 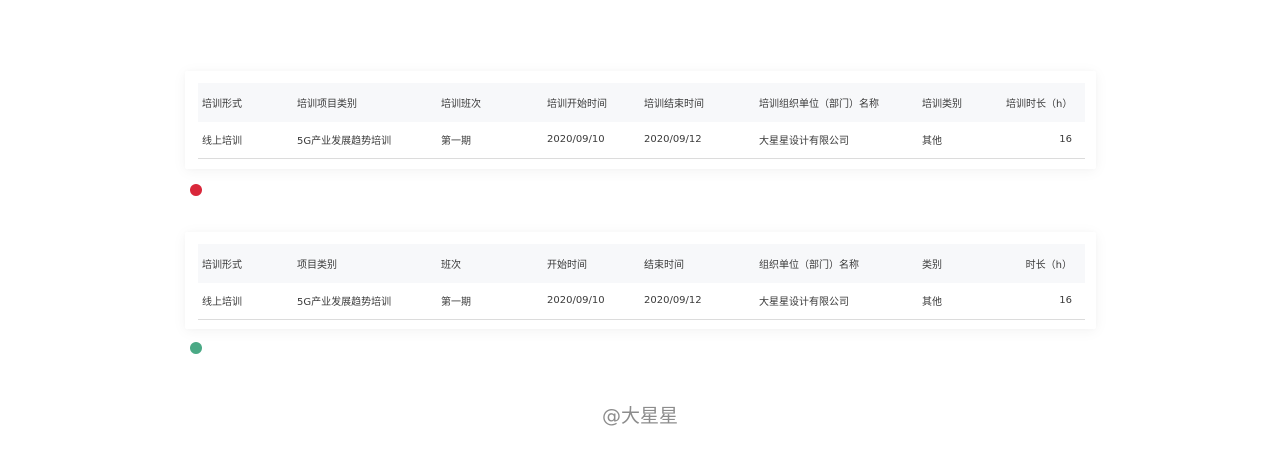 What do you see at coordinates (577, 104) in the screenshot?
I see `header-start-time: 培训开始时间` at bounding box center [577, 104].